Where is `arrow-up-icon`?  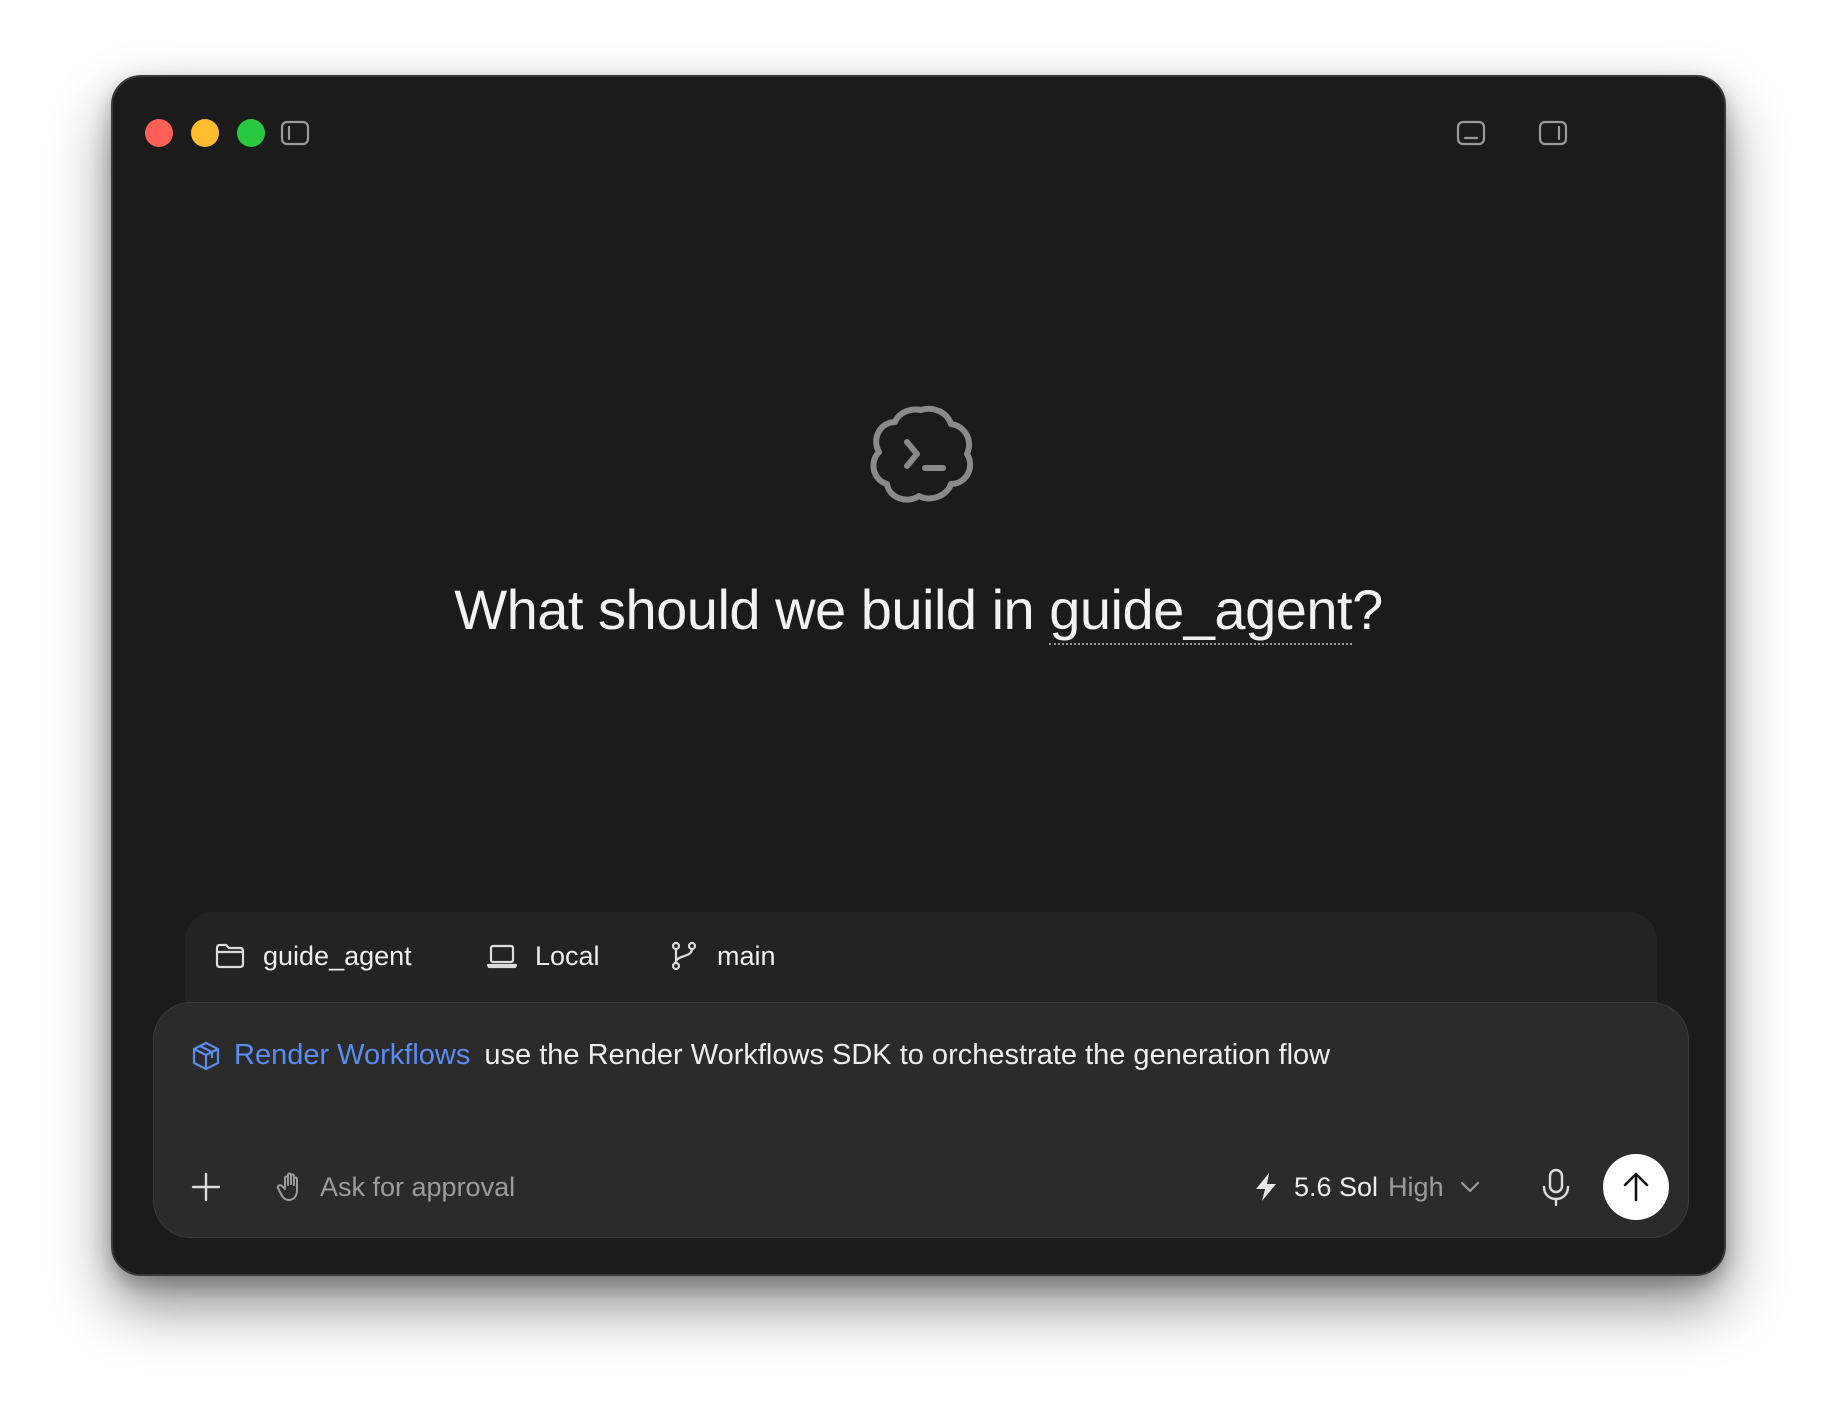 arrow-up-icon is located at coordinates (1636, 1187).